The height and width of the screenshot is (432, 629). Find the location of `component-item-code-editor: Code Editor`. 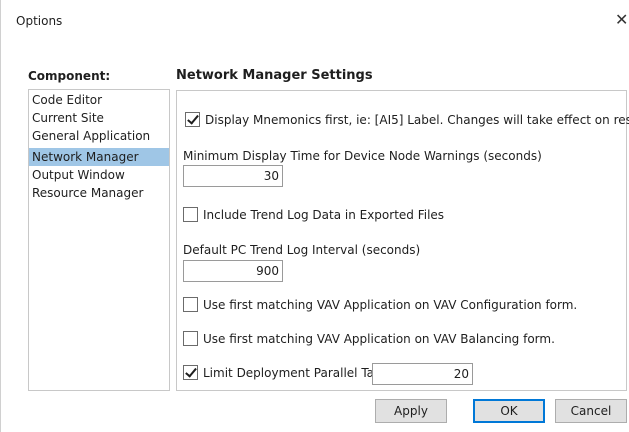

component-item-code-editor: Code Editor is located at coordinates (99, 100).